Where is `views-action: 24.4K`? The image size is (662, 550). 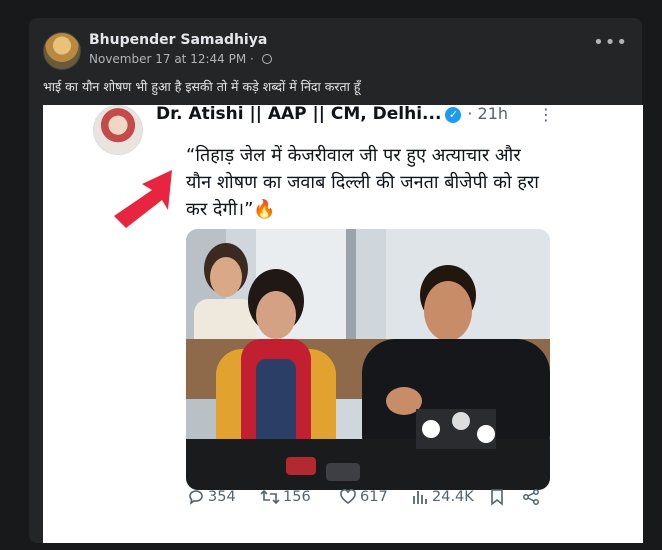 views-action: 24.4K is located at coordinates (442, 497).